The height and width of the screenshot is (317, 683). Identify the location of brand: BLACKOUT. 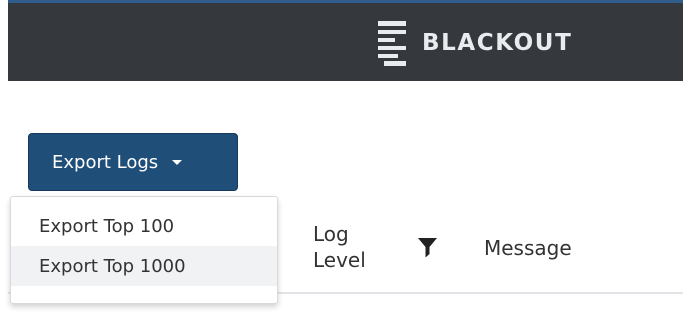
(474, 43).